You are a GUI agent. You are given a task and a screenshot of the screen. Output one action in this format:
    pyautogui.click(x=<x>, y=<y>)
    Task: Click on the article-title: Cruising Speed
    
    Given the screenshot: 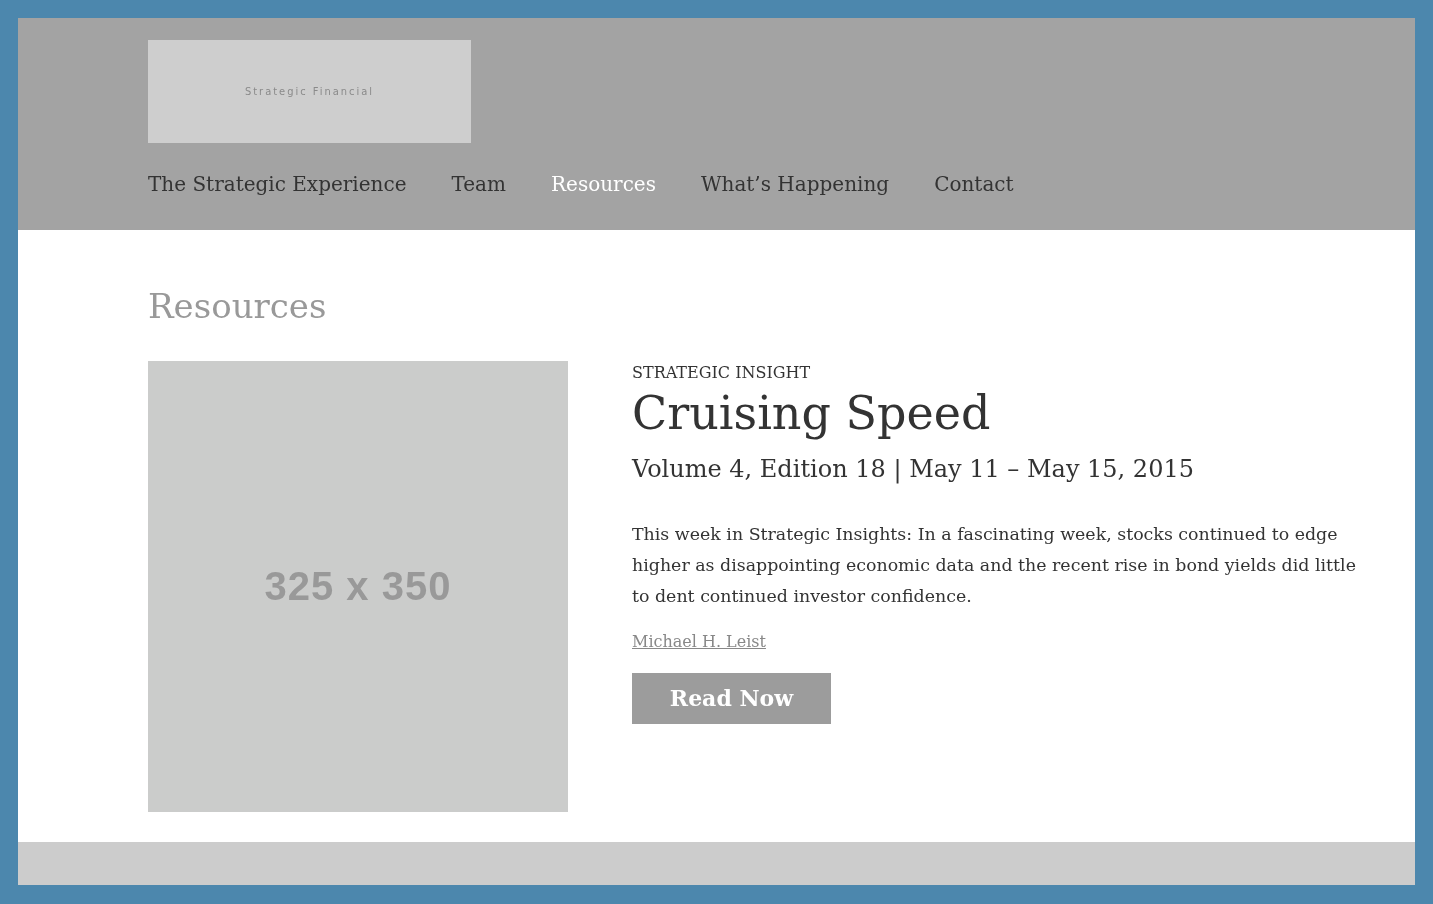 What is the action you would take?
    pyautogui.click(x=811, y=413)
    